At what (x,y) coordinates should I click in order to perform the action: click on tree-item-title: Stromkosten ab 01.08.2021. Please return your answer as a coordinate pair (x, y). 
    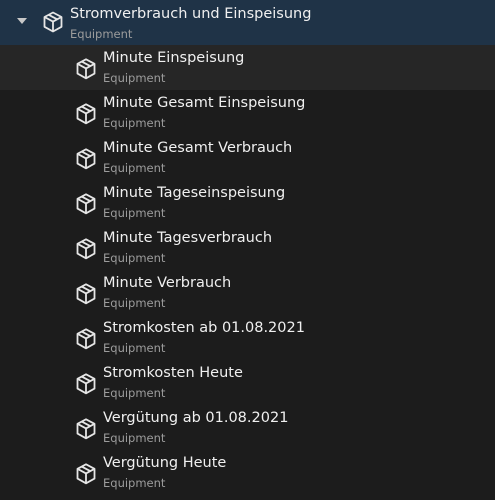
    Looking at the image, I should click on (204, 328).